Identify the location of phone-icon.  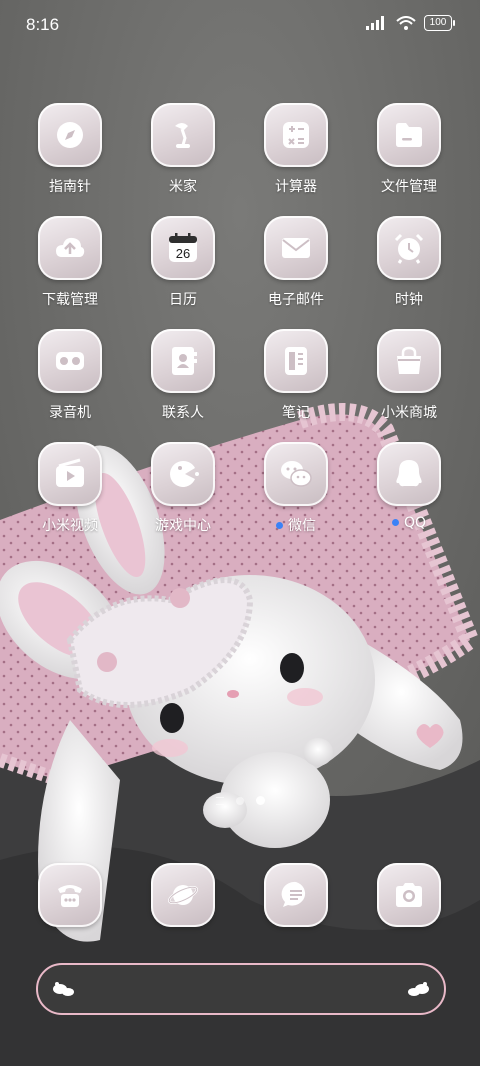
(70, 896).